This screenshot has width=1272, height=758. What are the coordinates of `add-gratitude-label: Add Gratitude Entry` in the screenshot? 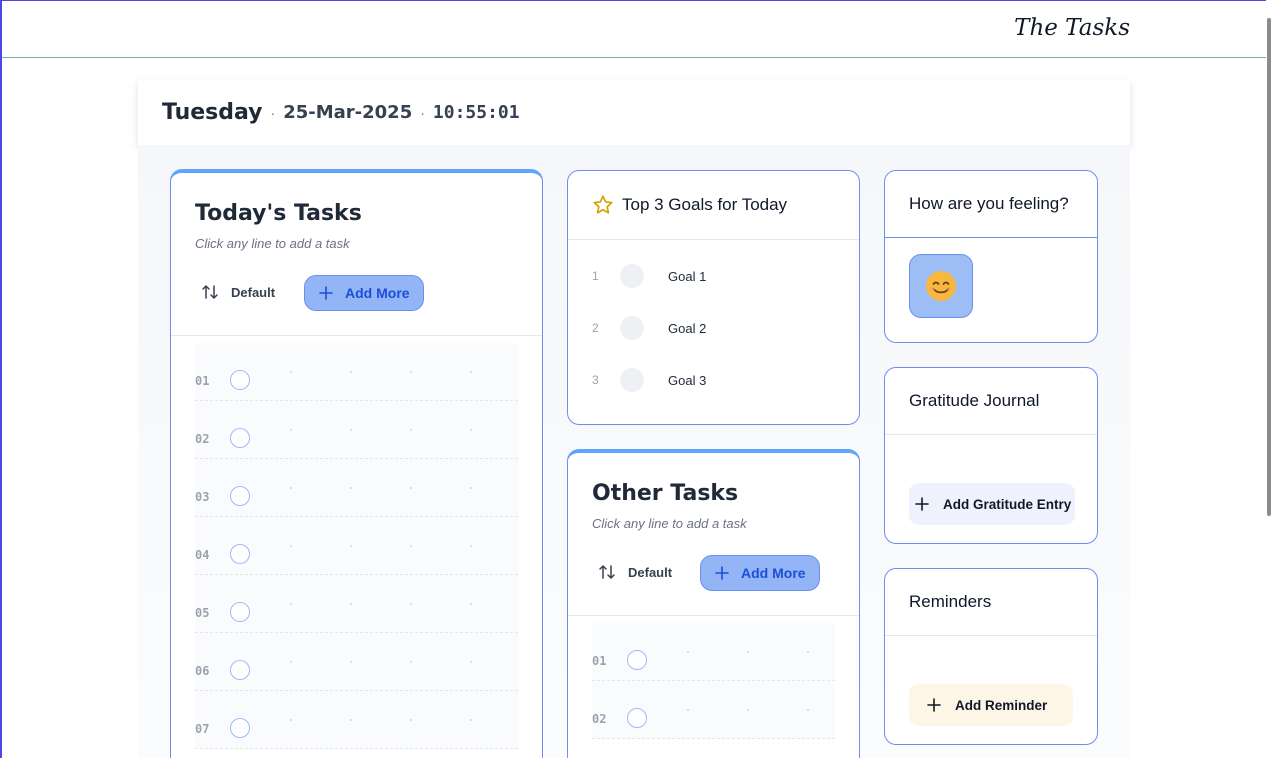 It's located at (1007, 504).